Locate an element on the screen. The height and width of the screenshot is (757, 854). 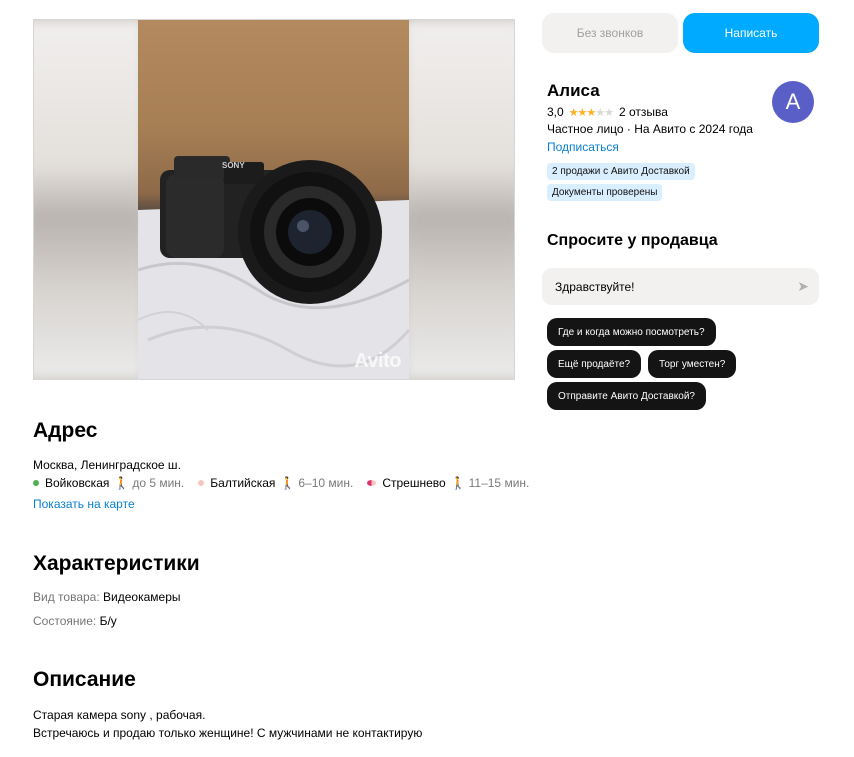
gallery-blur-right is located at coordinates (459, 199).